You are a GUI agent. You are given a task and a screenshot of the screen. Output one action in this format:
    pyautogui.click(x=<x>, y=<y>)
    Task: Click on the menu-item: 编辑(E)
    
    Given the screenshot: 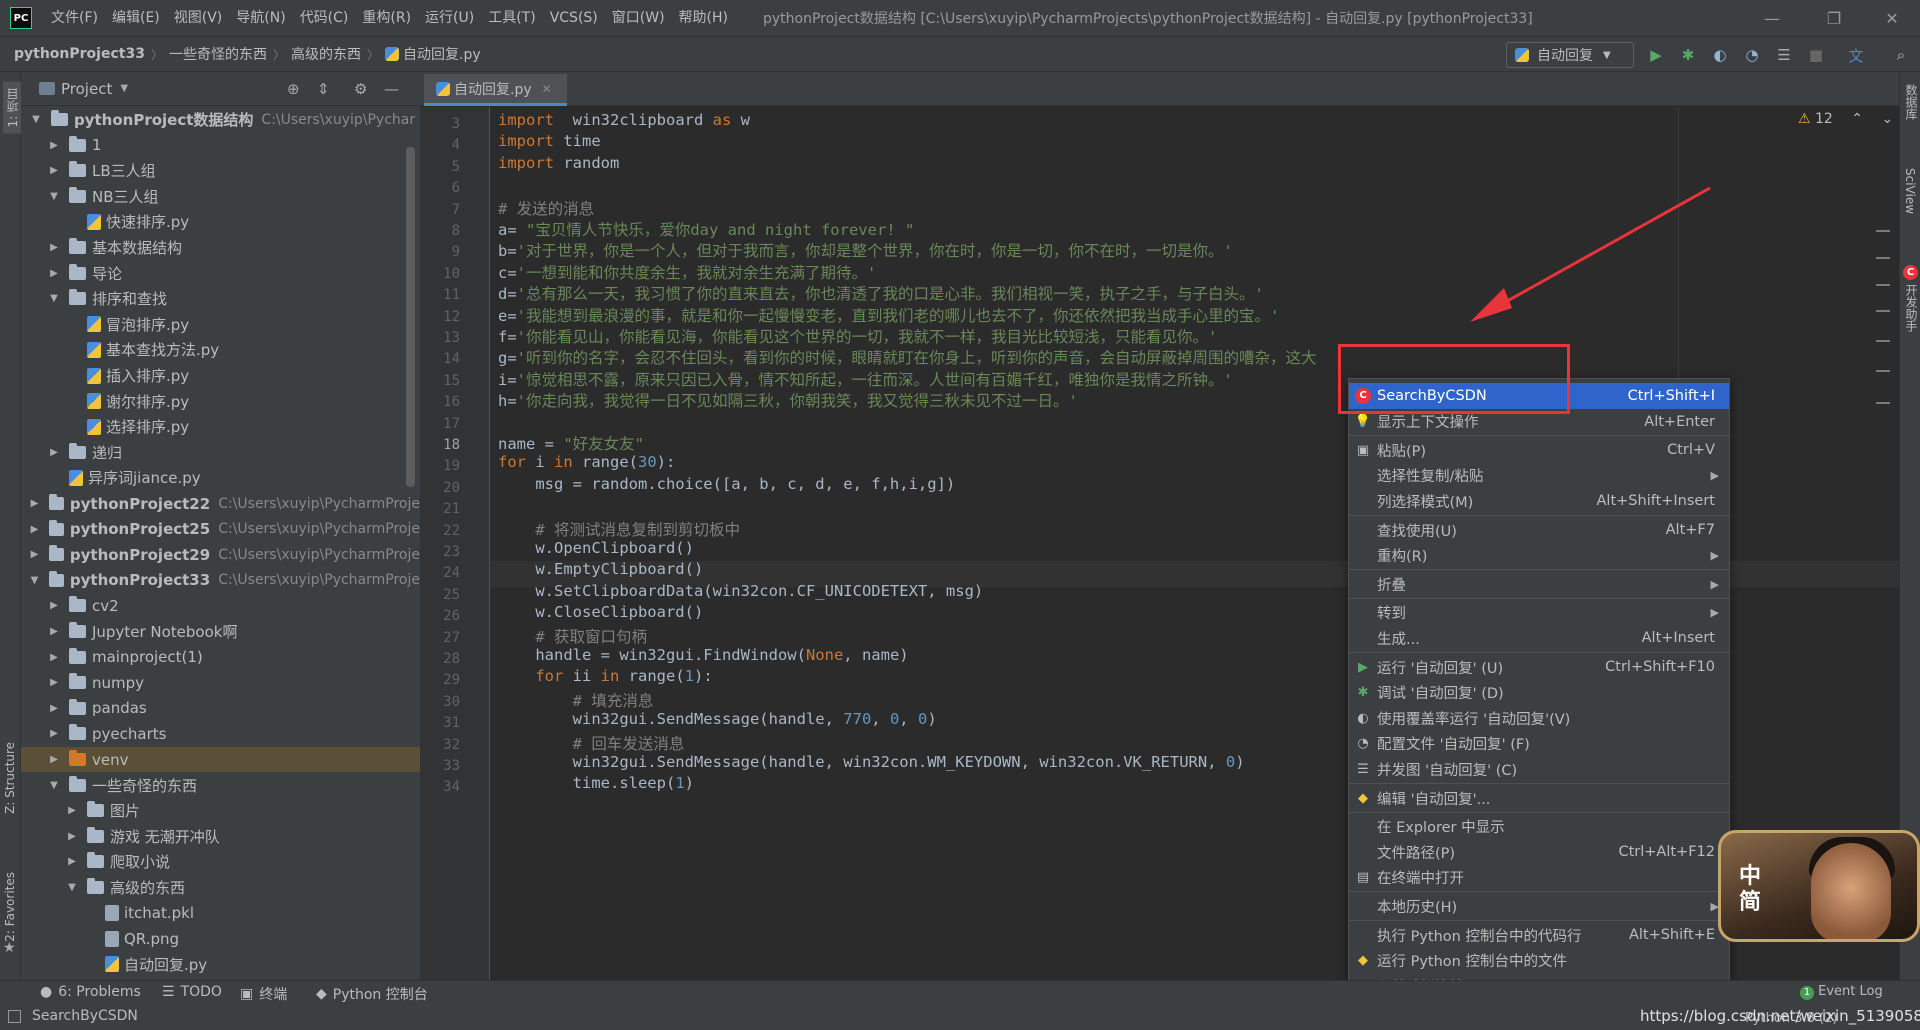 What is the action you would take?
    pyautogui.click(x=136, y=18)
    